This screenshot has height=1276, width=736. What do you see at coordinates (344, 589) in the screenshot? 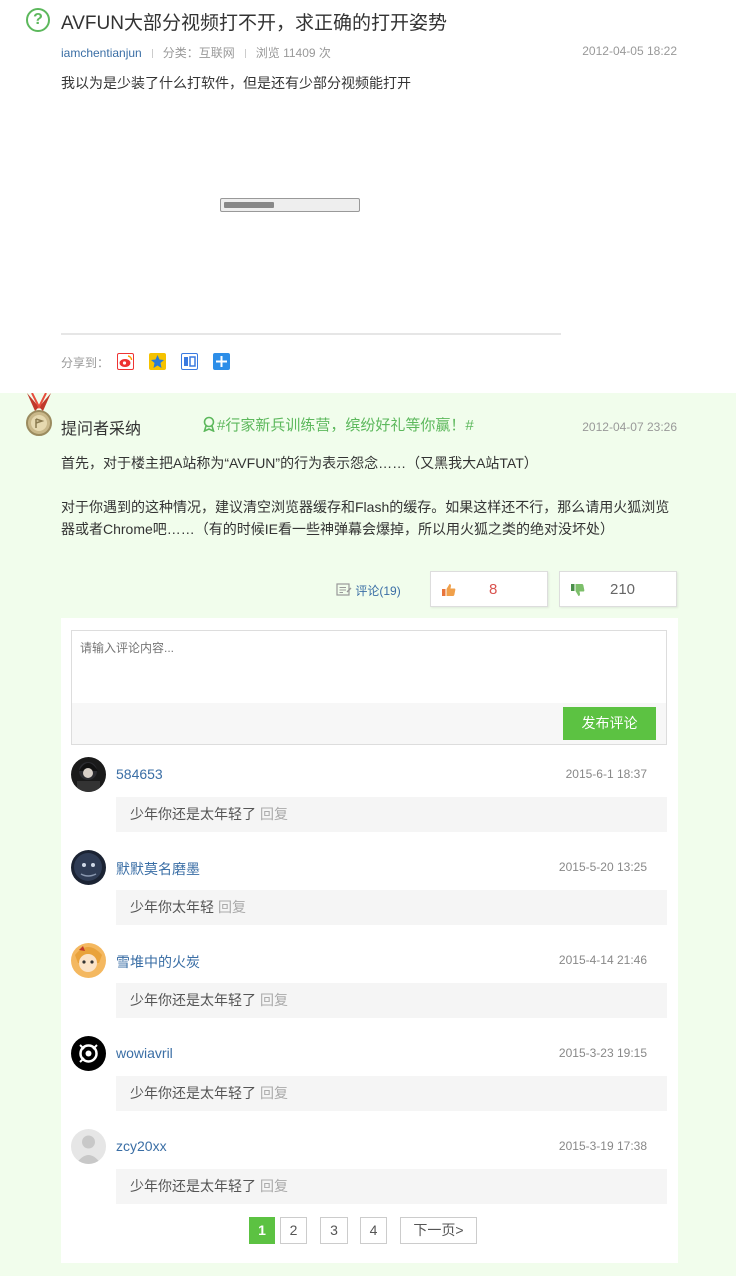
I see `comment-icon` at bounding box center [344, 589].